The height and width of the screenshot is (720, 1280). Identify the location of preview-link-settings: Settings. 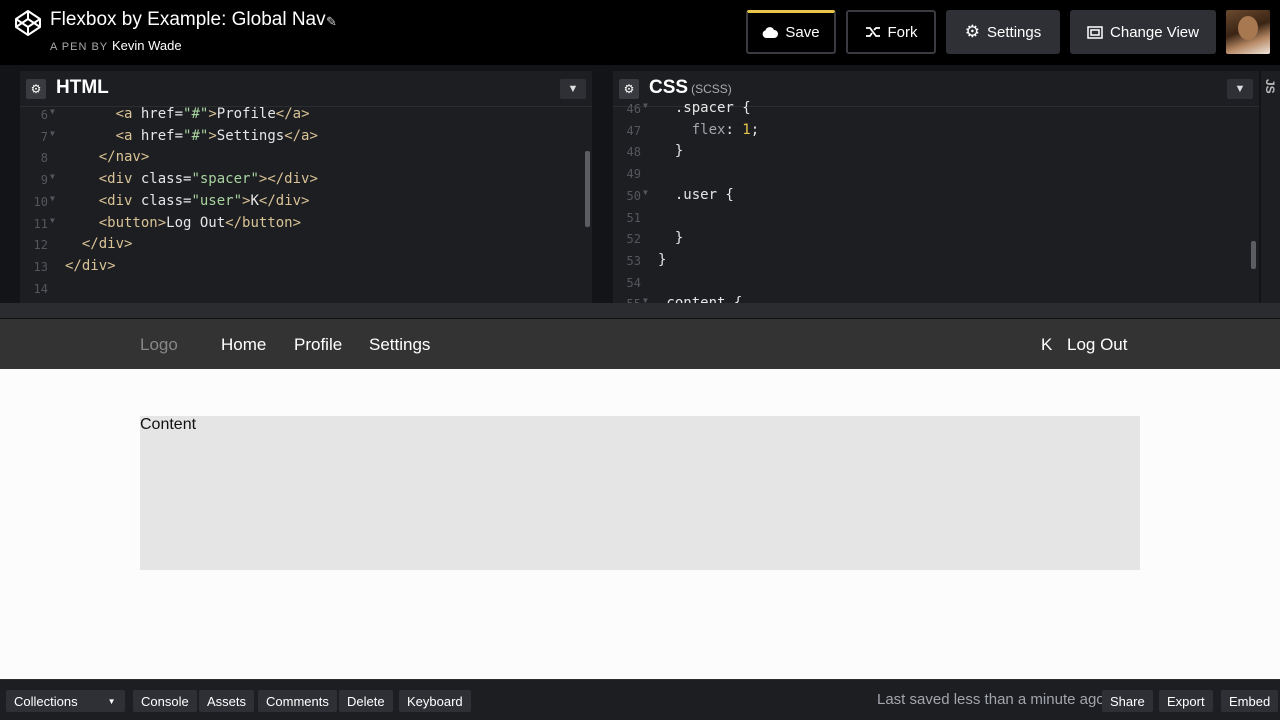
(399, 345).